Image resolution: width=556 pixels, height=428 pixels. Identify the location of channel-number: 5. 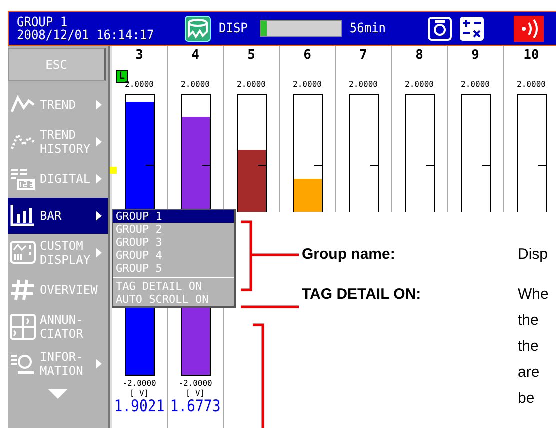
(252, 55).